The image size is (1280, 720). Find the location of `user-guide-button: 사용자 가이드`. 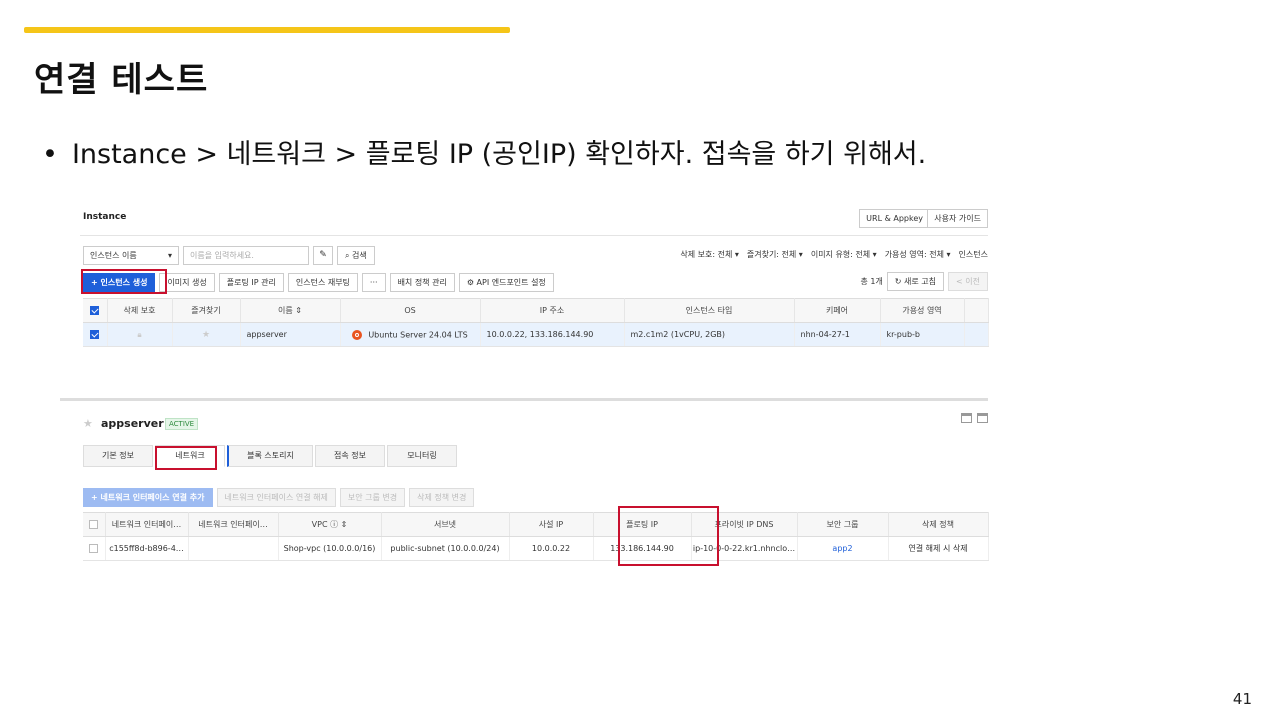

user-guide-button: 사용자 가이드 is located at coordinates (957, 218).